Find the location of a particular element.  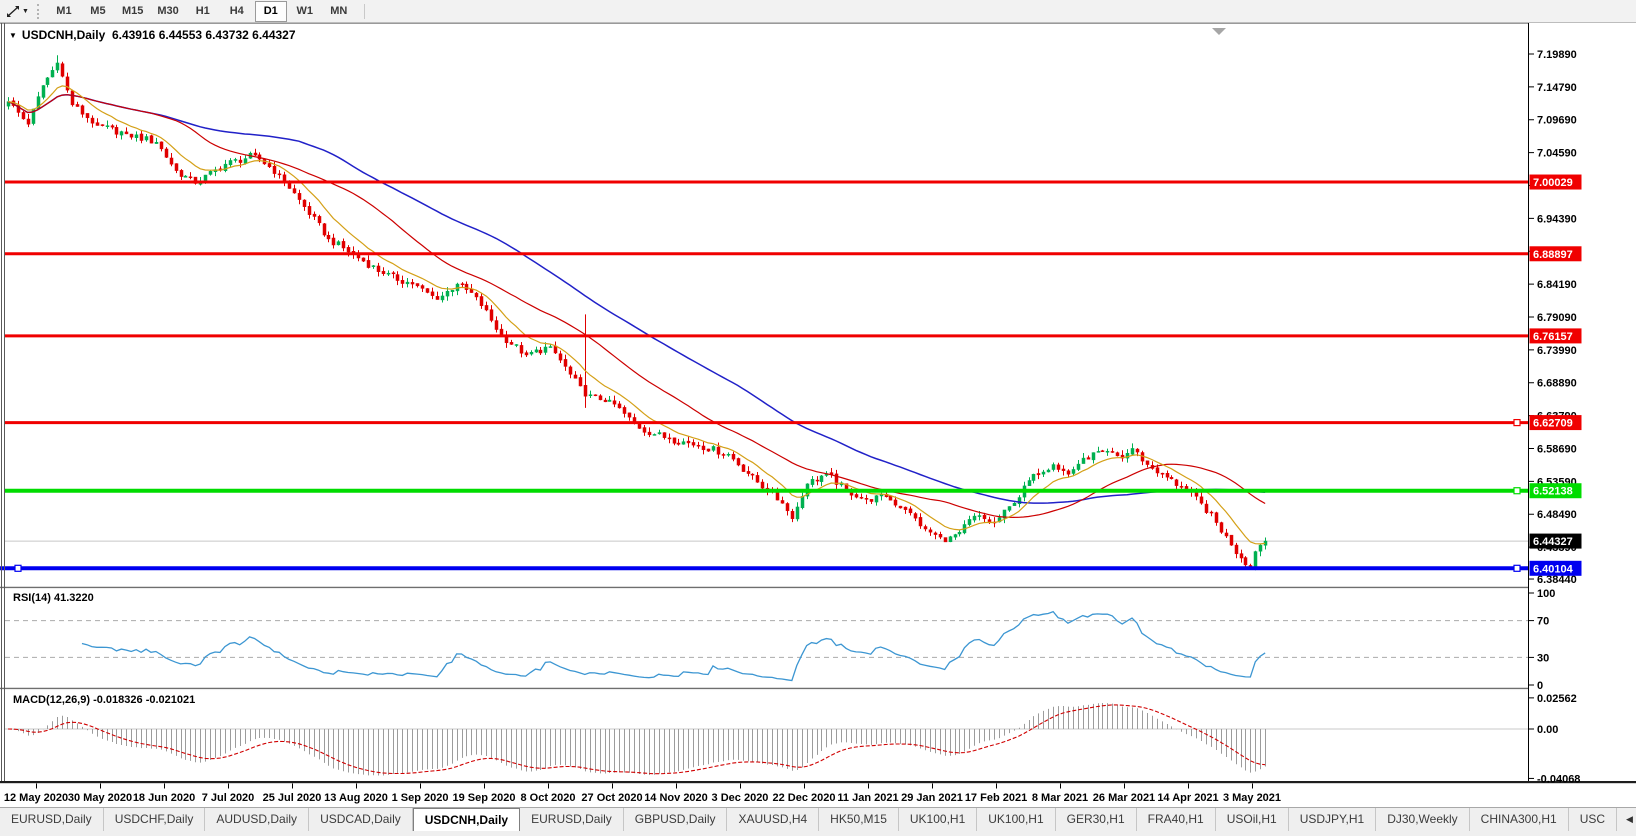

chart-tab-audusd-daily: AUDUSD,Daily is located at coordinates (257, 819).